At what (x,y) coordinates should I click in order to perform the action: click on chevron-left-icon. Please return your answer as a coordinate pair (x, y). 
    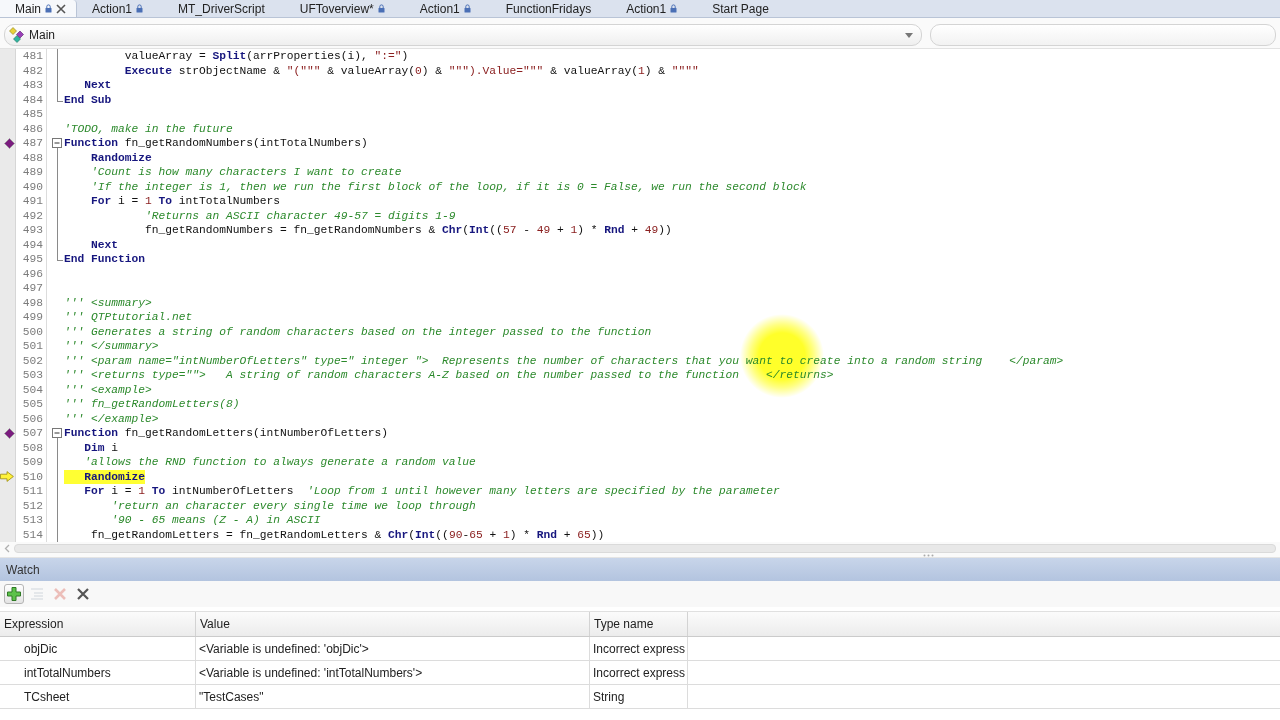
    Looking at the image, I should click on (7, 548).